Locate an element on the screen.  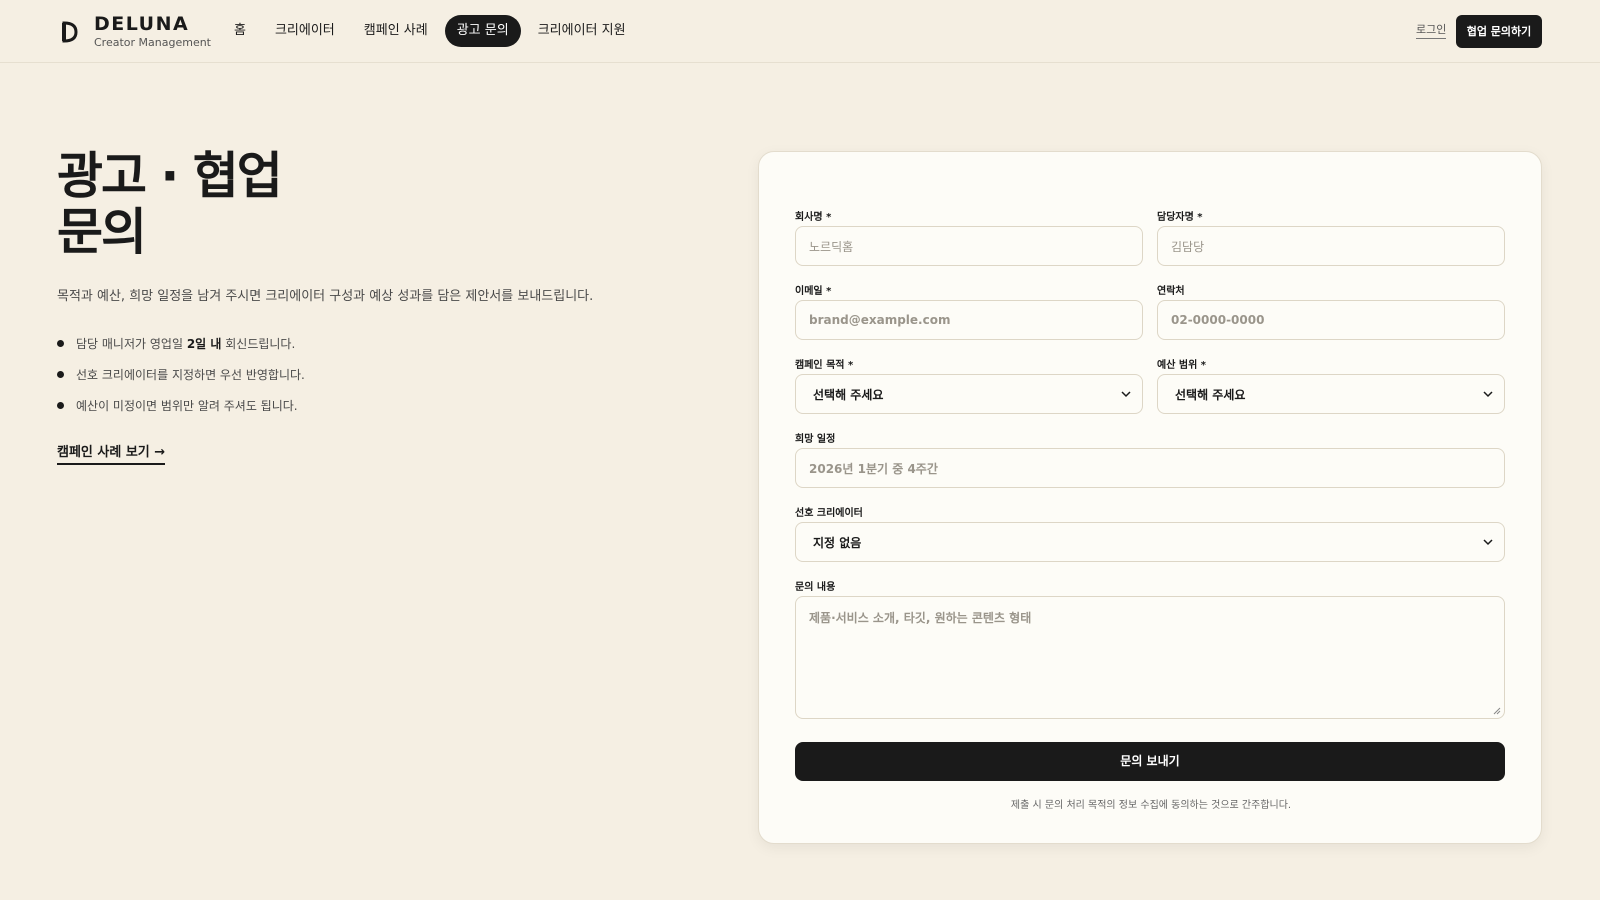
list-item: 예산이 미정이면 범위만 알려 주셔도 됩니다. is located at coordinates (181, 412).